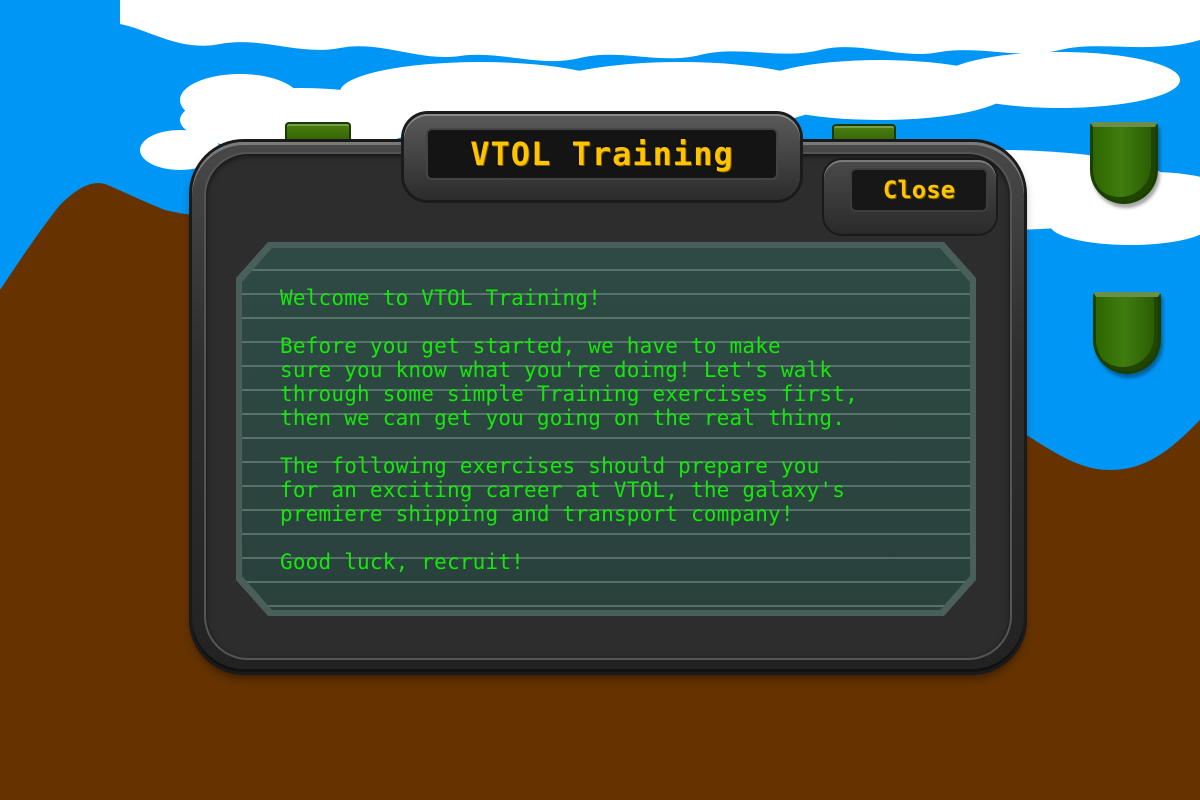  Describe the element at coordinates (1127, 333) in the screenshot. I see `side-button-bottom` at that location.